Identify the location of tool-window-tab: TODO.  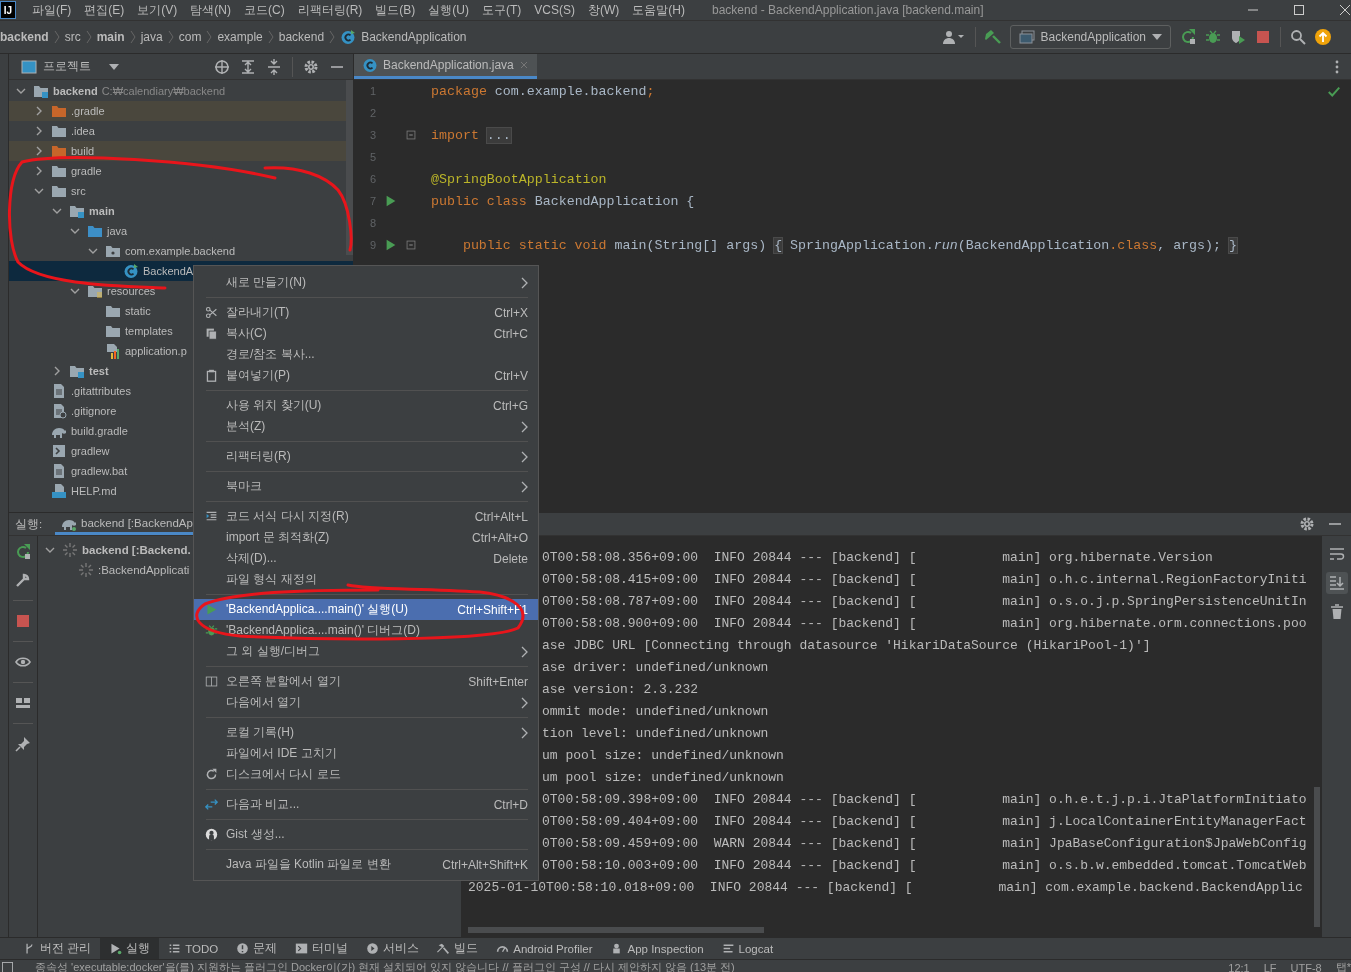
(193, 948).